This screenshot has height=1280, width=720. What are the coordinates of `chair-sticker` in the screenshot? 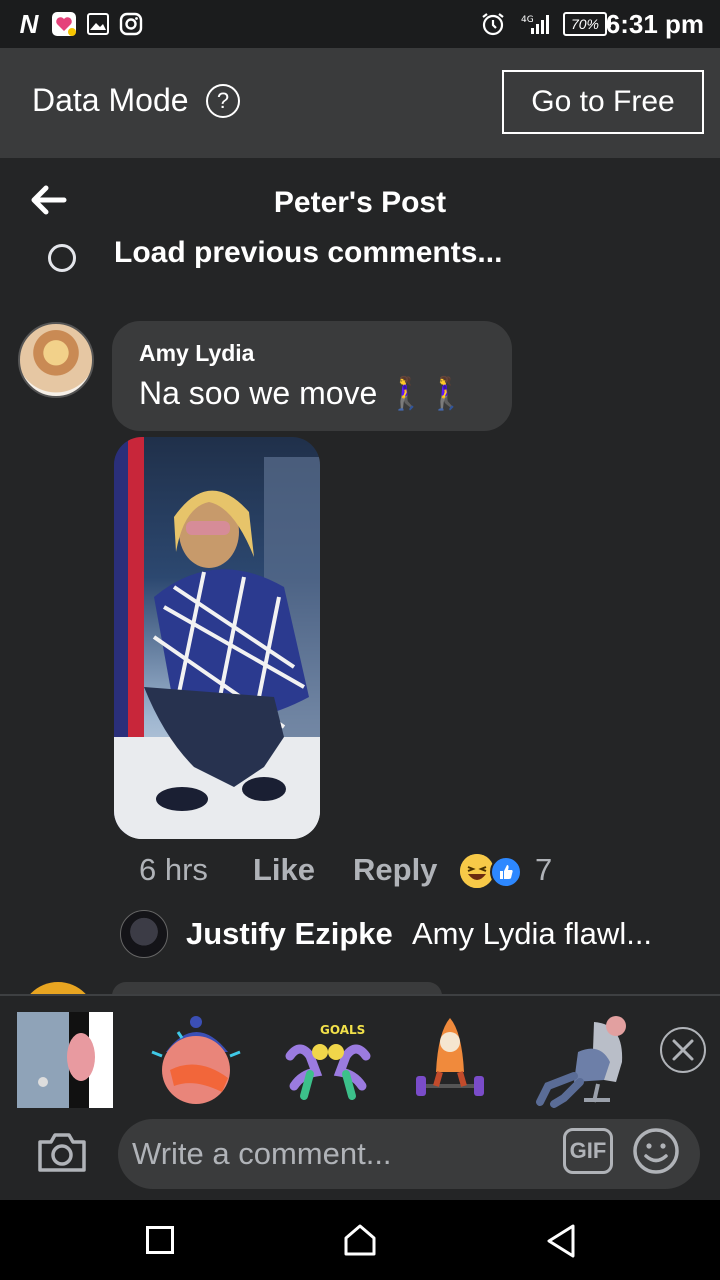 It's located at (582, 1060).